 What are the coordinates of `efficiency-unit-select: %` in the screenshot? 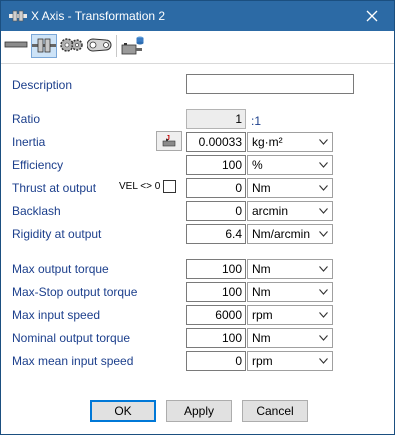 It's located at (290, 165).